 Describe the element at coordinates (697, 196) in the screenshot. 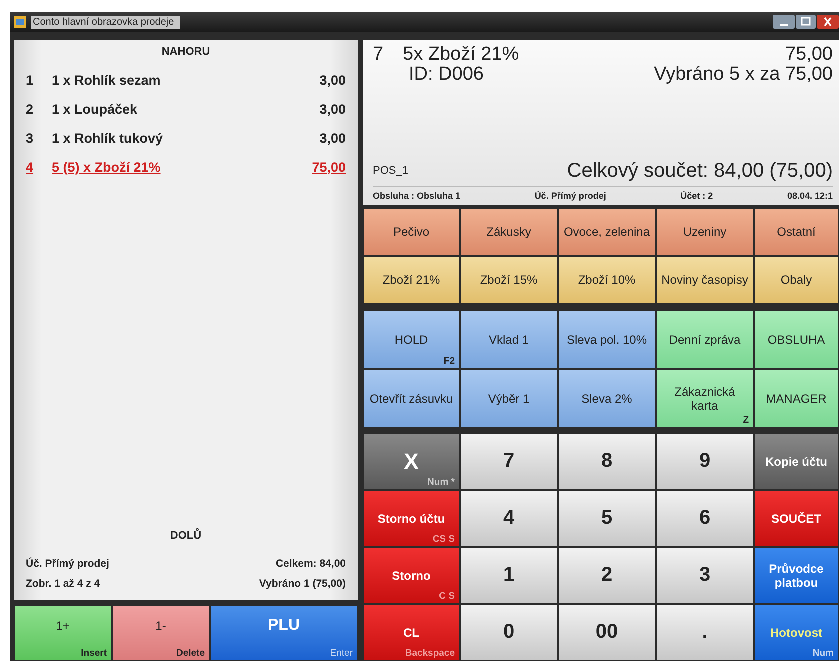

I see `status-text: Účet : 2` at that location.